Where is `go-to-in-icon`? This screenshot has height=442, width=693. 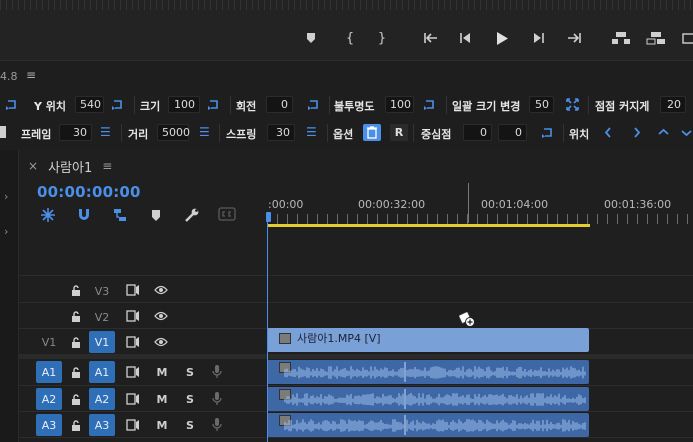
go-to-in-icon is located at coordinates (431, 38).